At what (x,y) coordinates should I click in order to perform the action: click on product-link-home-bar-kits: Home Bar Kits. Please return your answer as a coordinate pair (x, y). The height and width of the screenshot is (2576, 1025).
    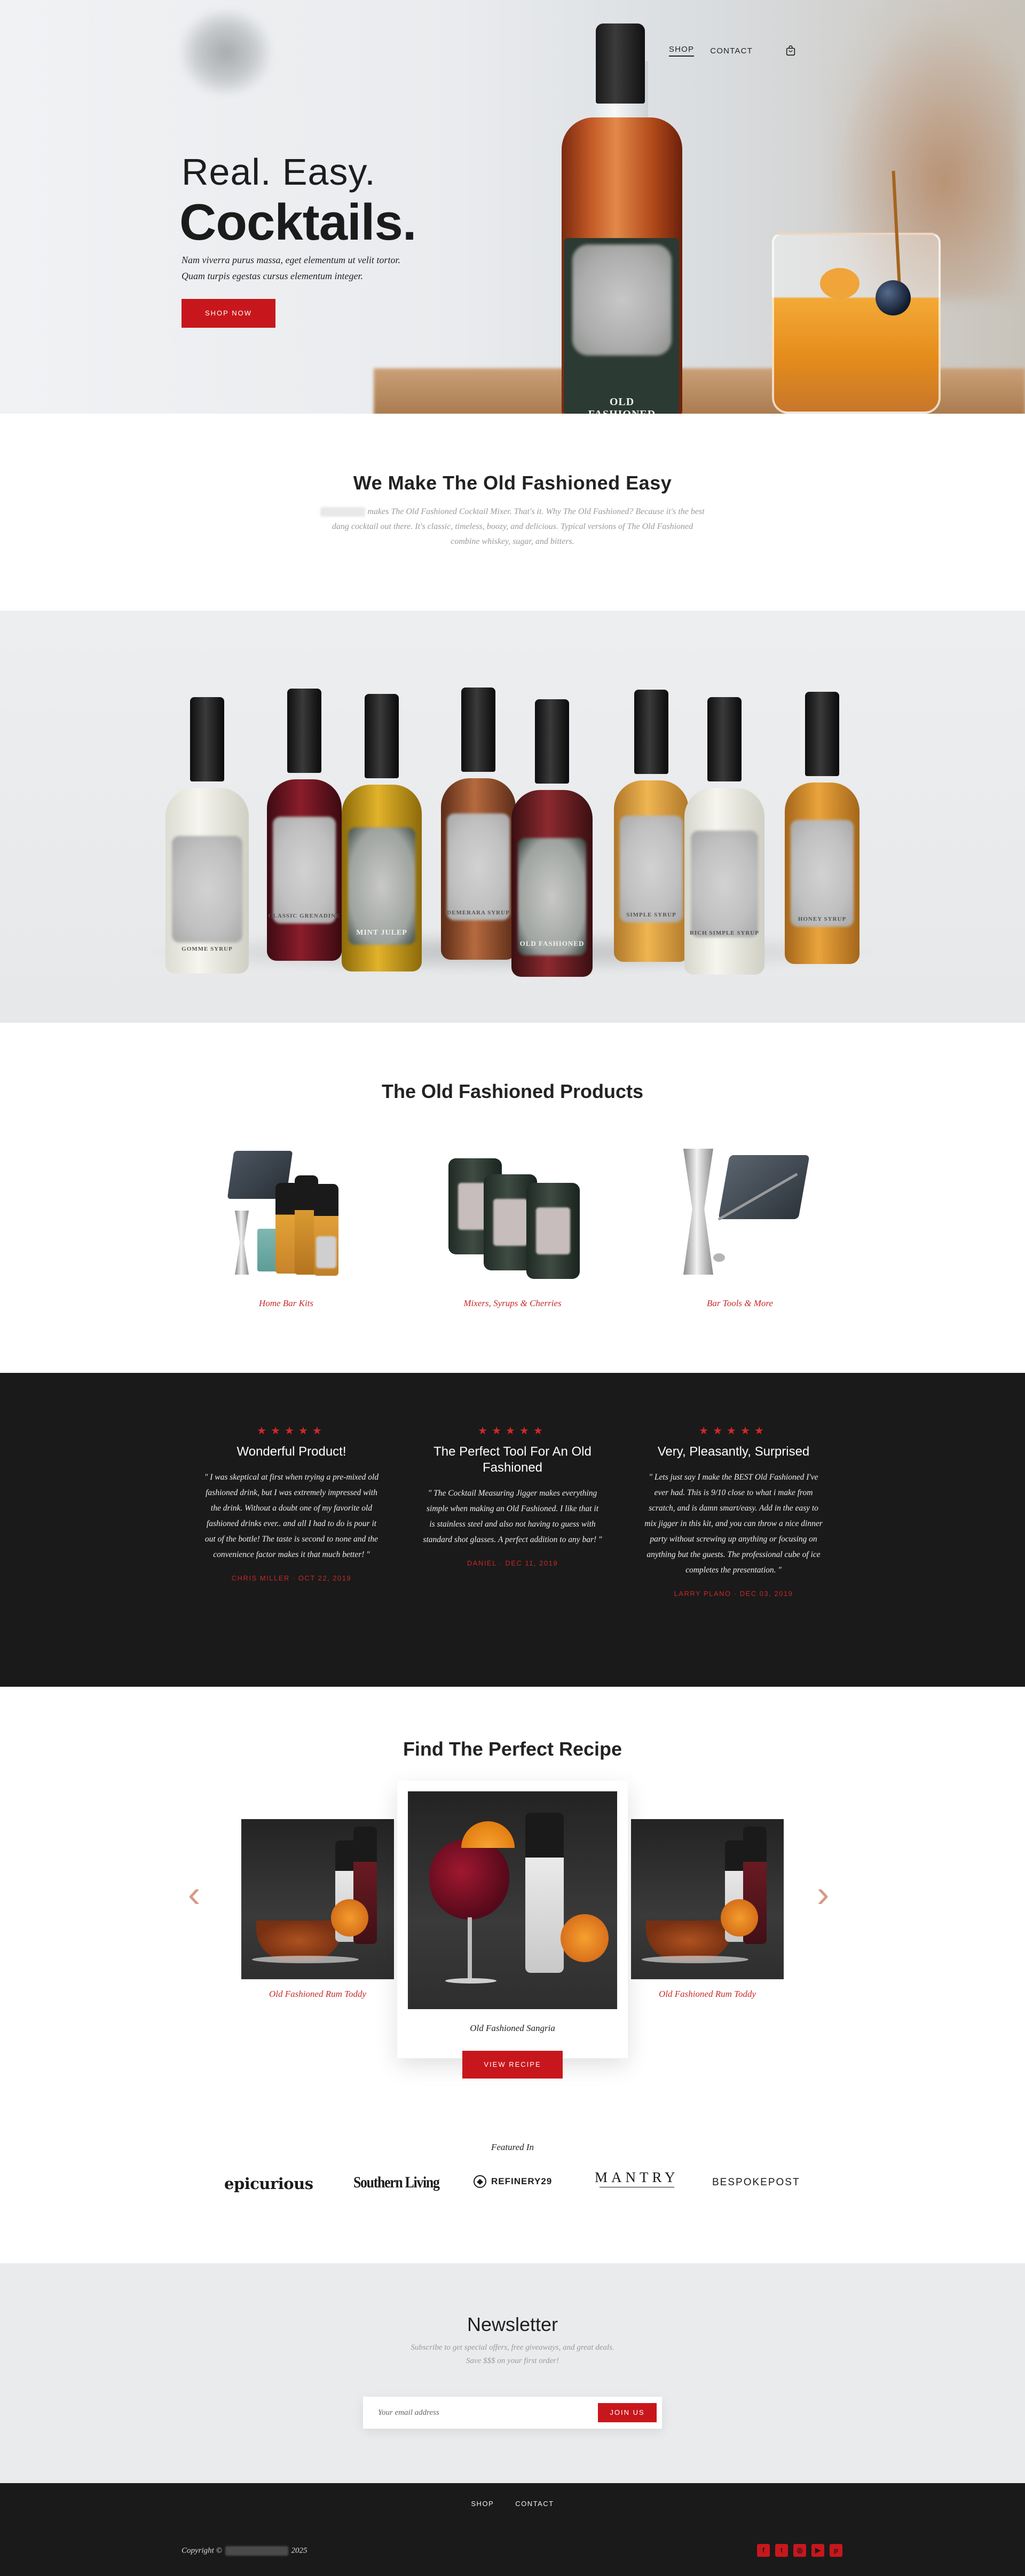
    Looking at the image, I should click on (286, 1303).